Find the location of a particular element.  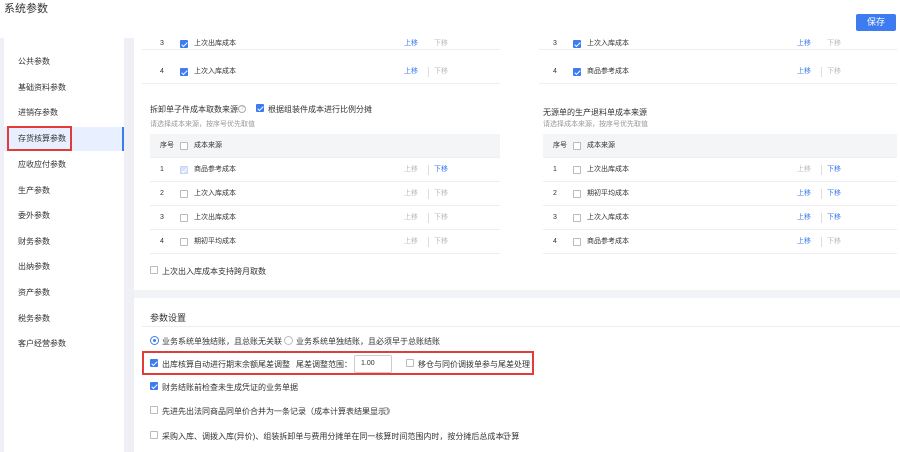

purchase-calc-checkbox is located at coordinates (154, 435).